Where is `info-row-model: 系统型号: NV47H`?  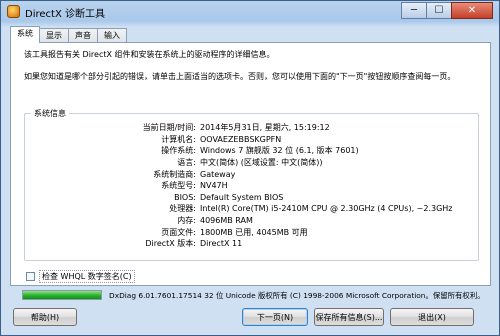
info-row-model: 系统型号: NV47H is located at coordinates (252, 186).